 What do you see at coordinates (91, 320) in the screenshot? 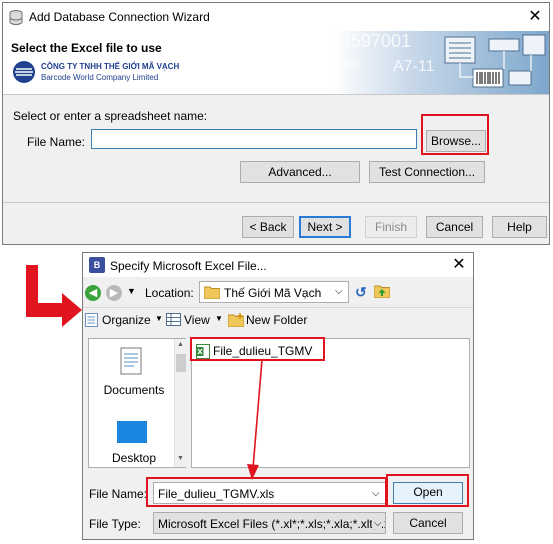
I see `organize-icon` at bounding box center [91, 320].